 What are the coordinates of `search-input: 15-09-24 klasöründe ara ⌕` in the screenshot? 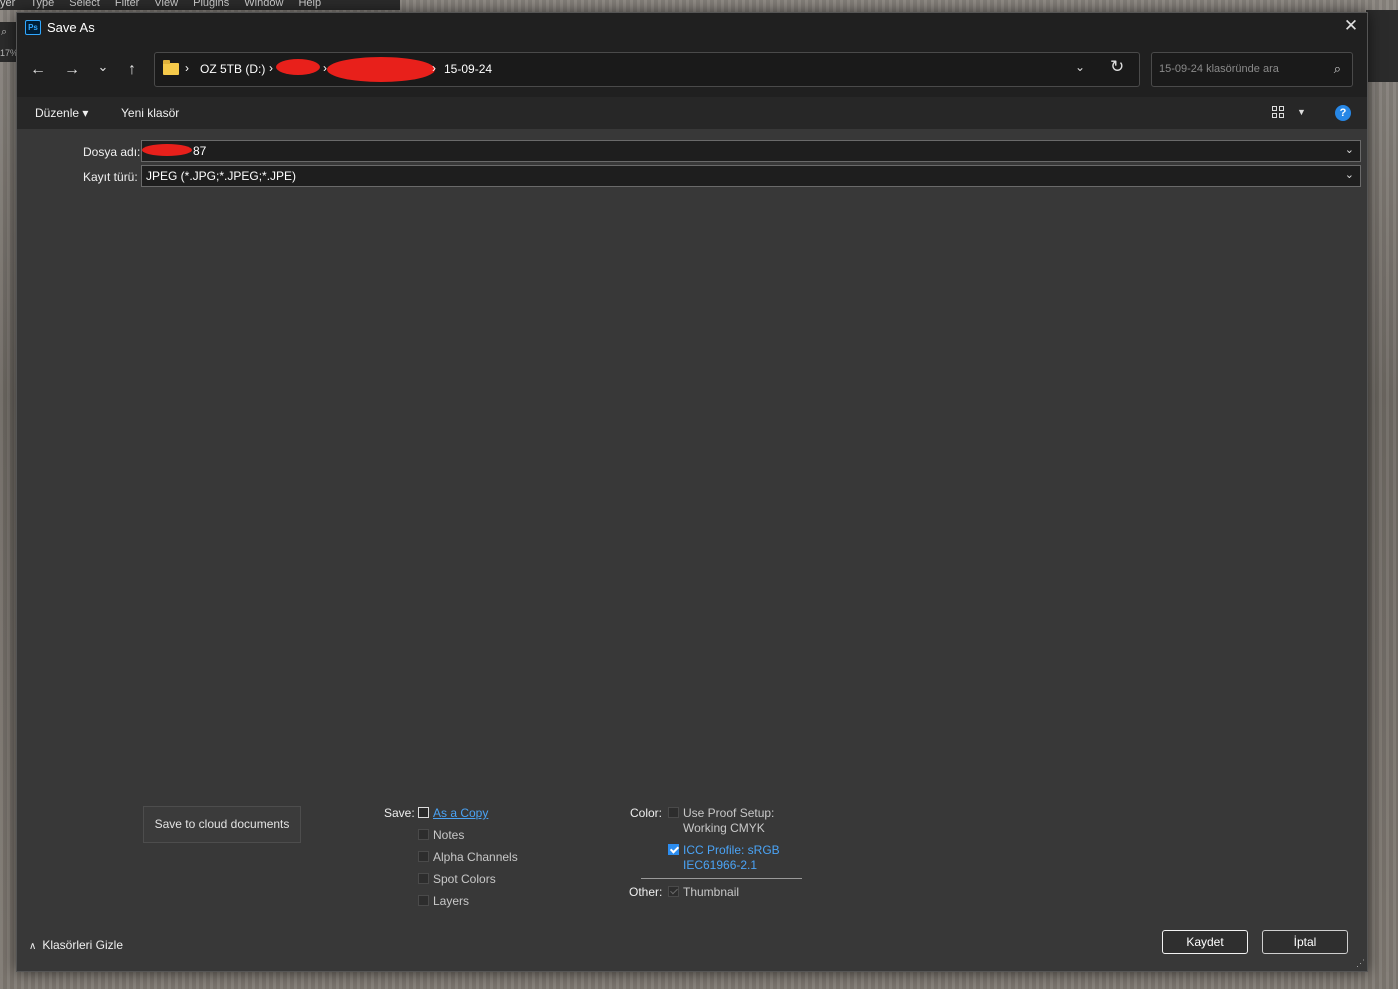 It's located at (1252, 69).